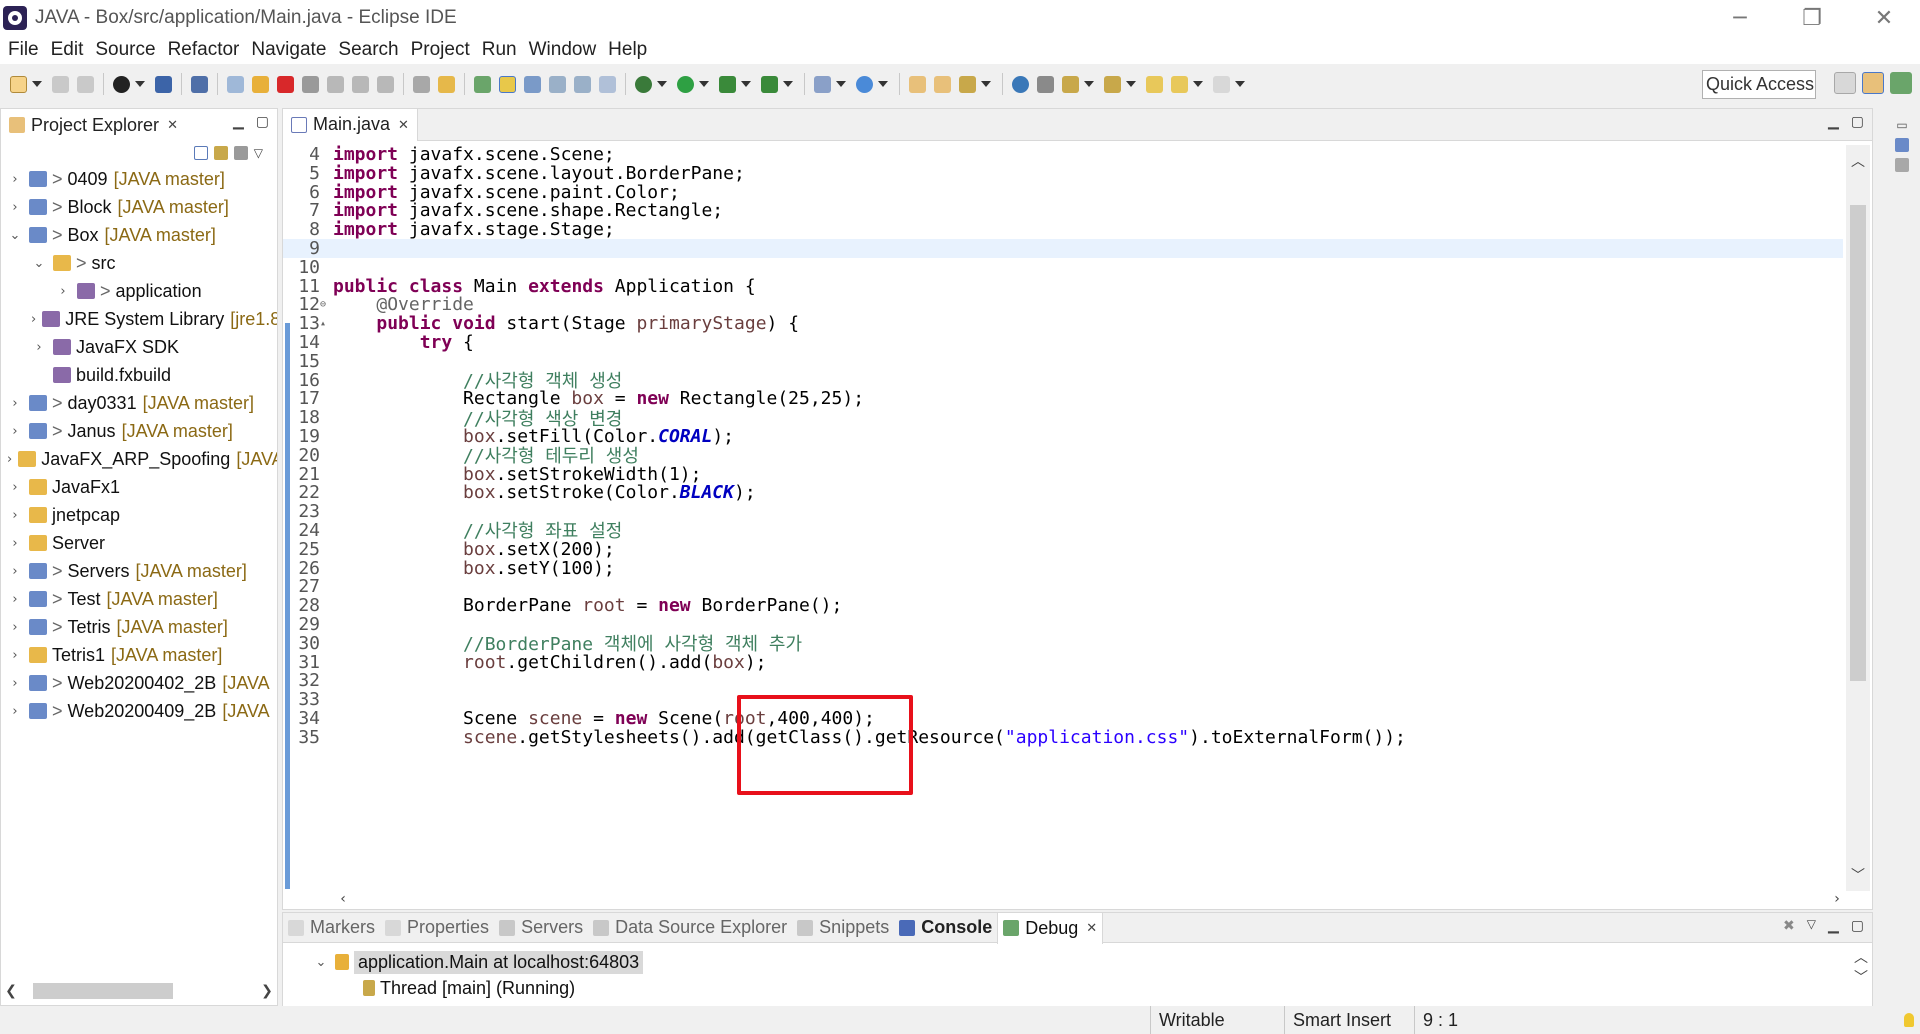 The width and height of the screenshot is (1920, 1034). What do you see at coordinates (917, 84) in the screenshot?
I see `open-folder-icon` at bounding box center [917, 84].